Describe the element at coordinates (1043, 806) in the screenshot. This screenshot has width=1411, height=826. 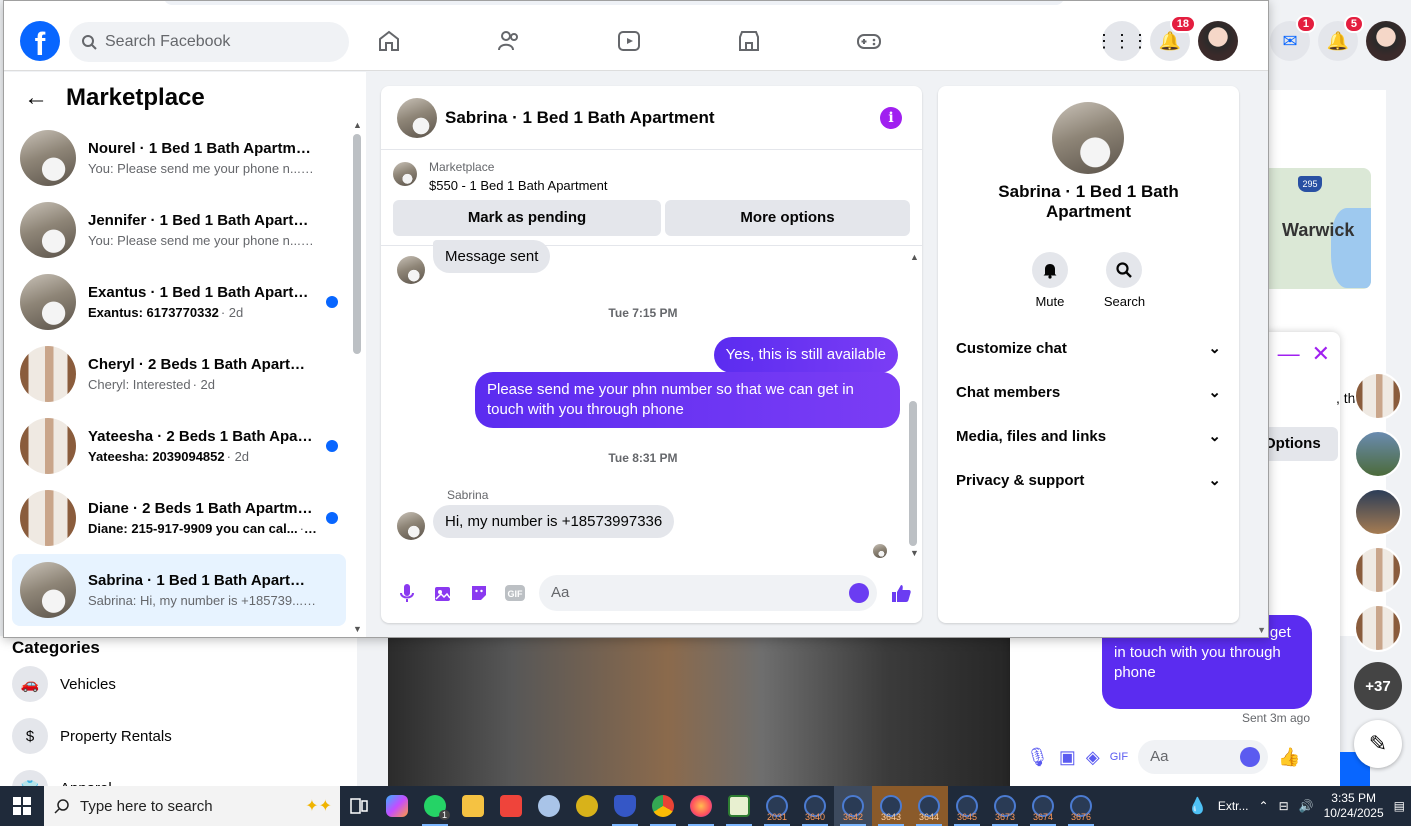
I see `app-3674: 3674` at that location.